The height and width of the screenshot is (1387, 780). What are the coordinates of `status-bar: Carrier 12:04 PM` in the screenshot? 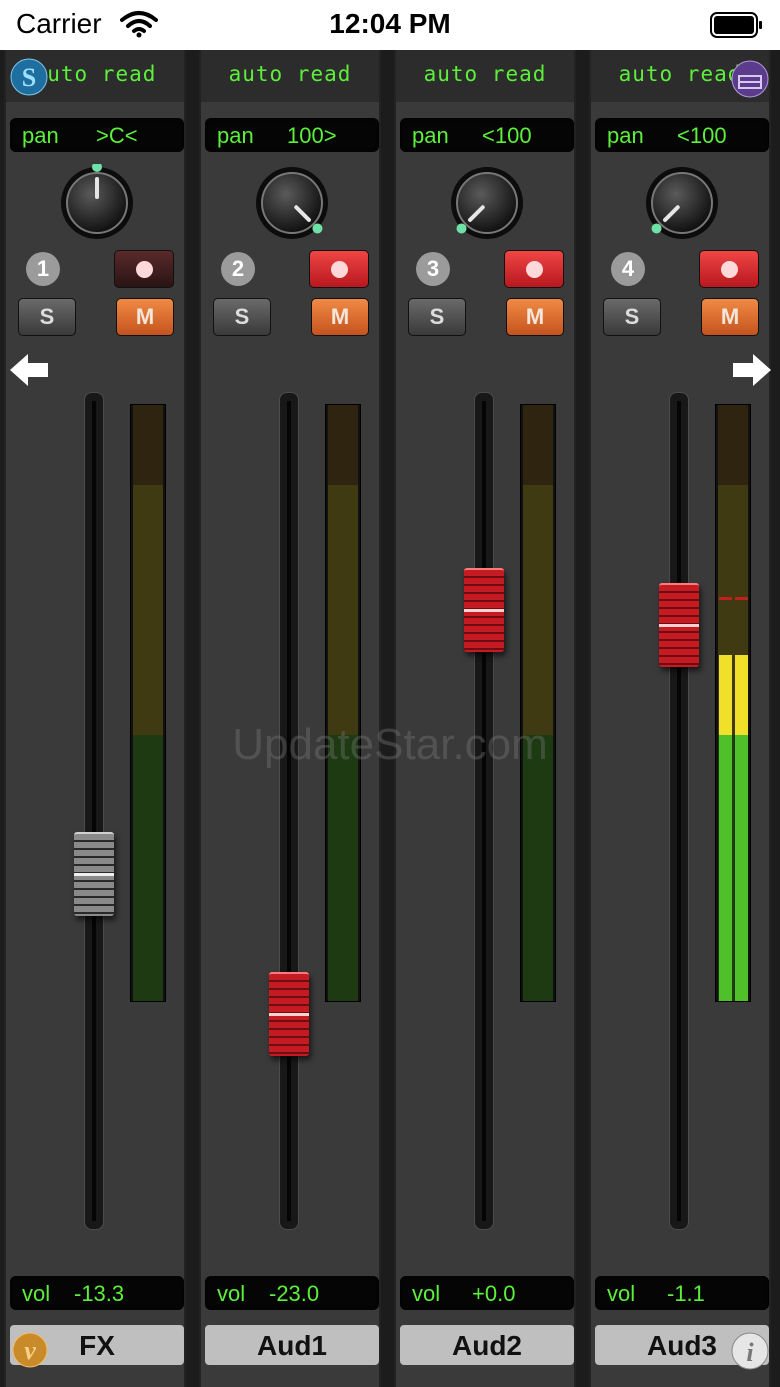 It's located at (390, 25).